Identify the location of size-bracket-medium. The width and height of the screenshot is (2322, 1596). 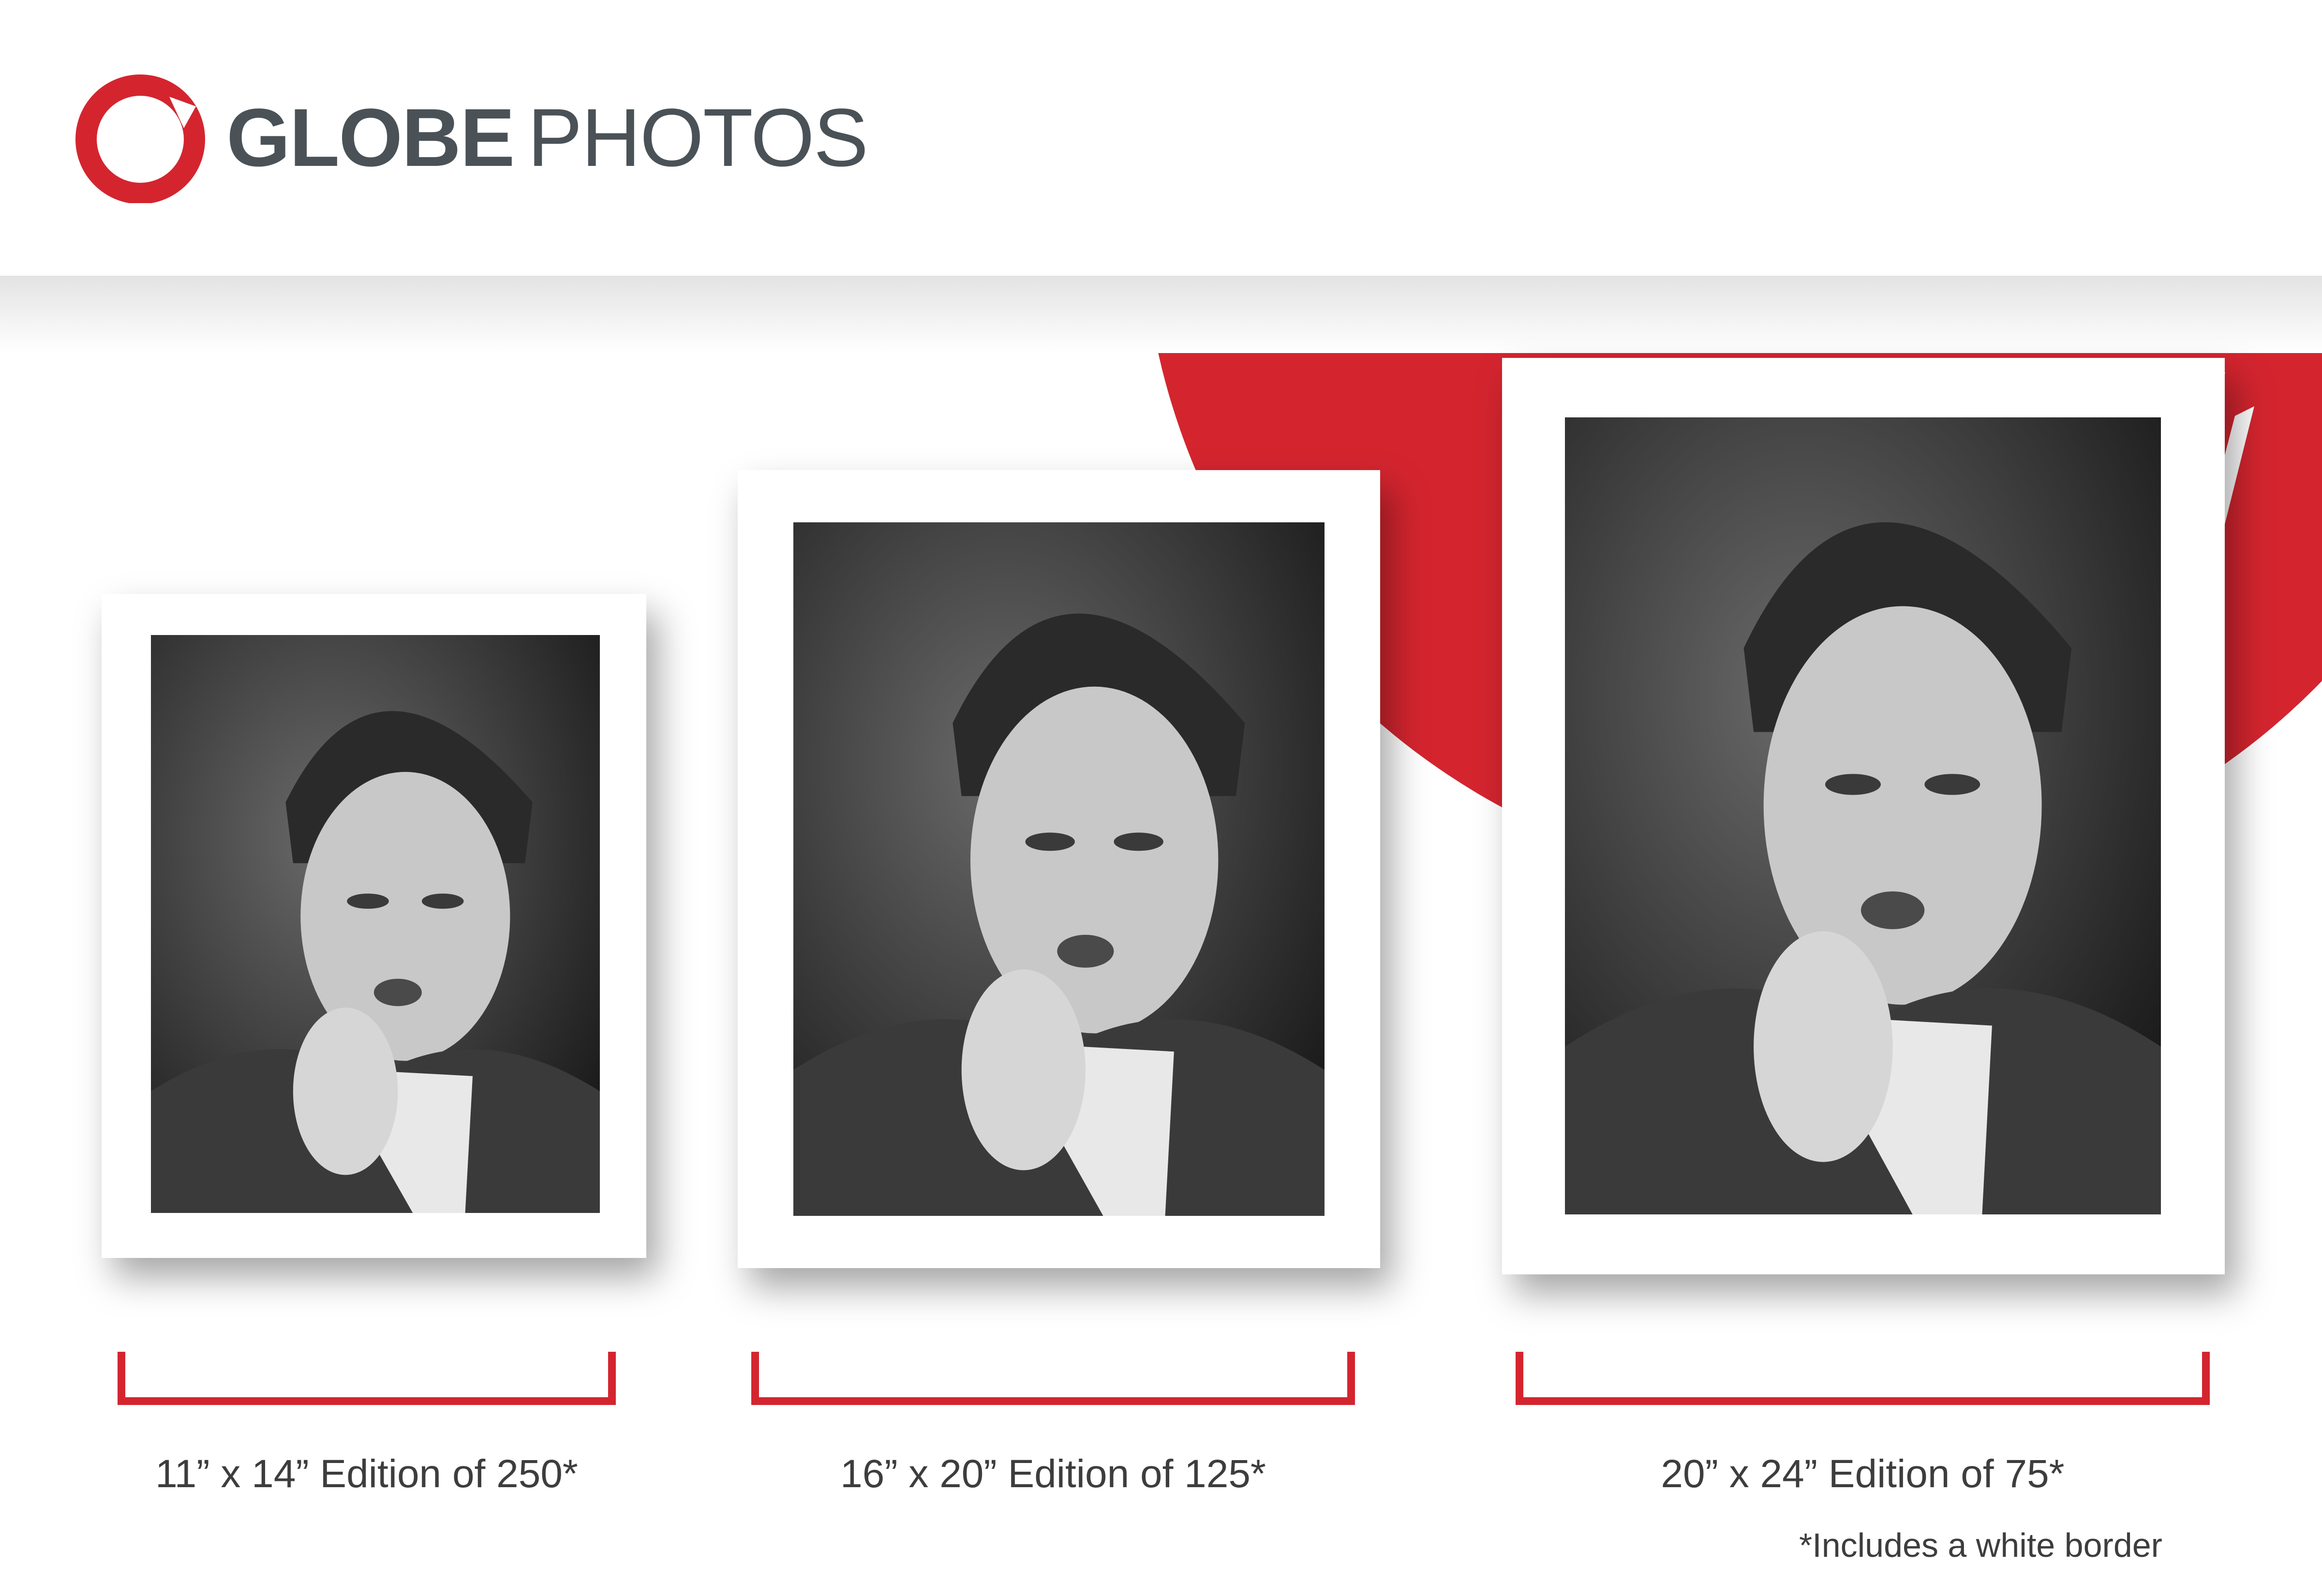
(1053, 1378).